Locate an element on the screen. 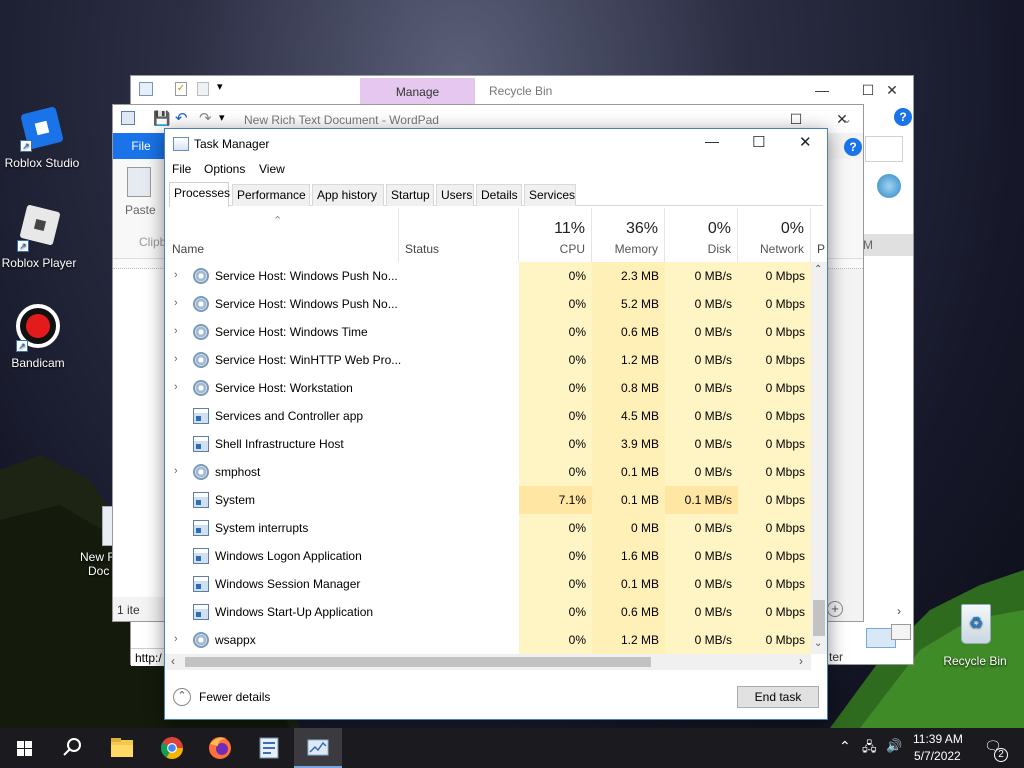 The image size is (1024, 768). maximize-icon: ☐ is located at coordinates (758, 142).